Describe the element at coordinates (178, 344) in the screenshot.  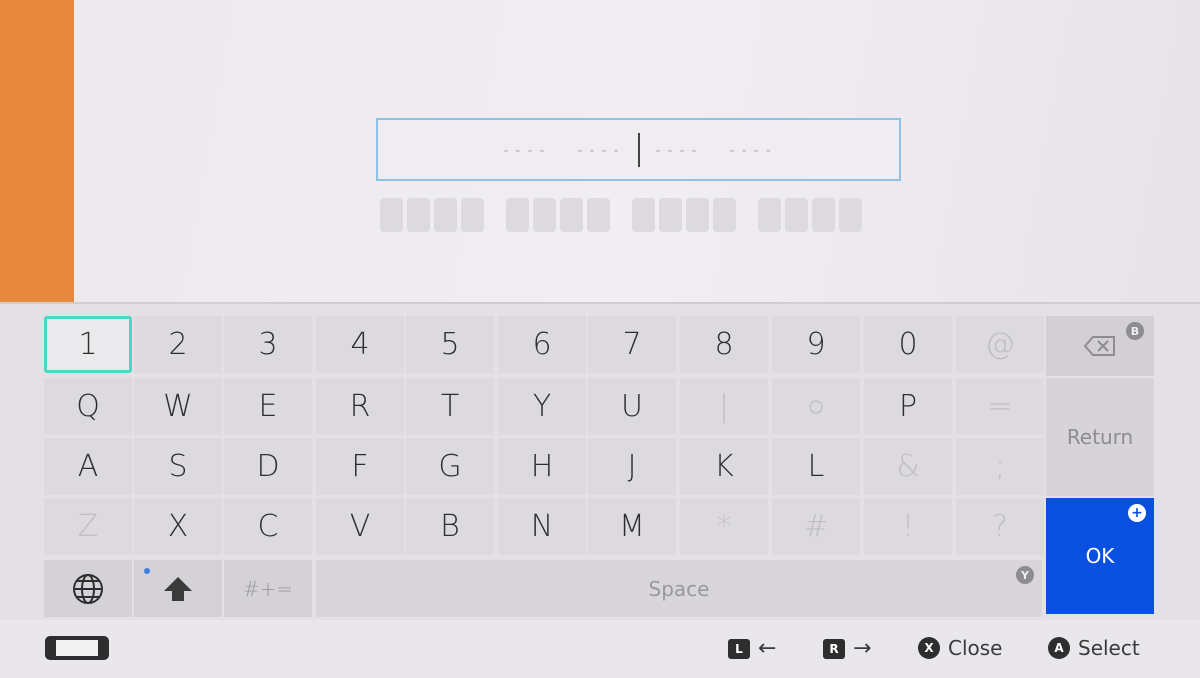
I see `key-0-1: 2` at that location.